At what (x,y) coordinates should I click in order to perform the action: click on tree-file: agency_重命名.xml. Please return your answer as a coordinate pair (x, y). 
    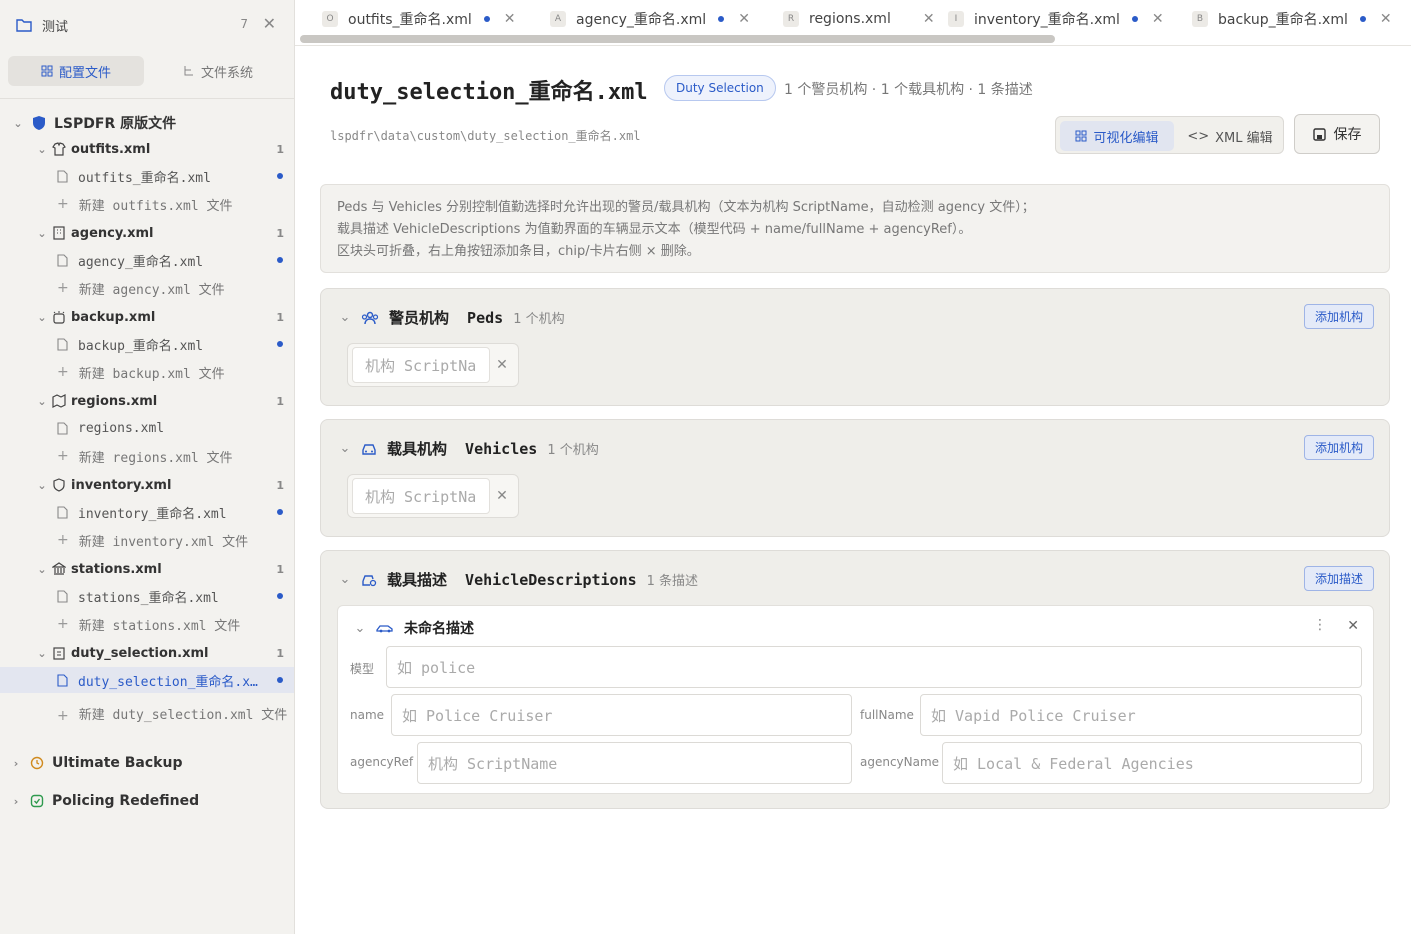
    Looking at the image, I should click on (147, 260).